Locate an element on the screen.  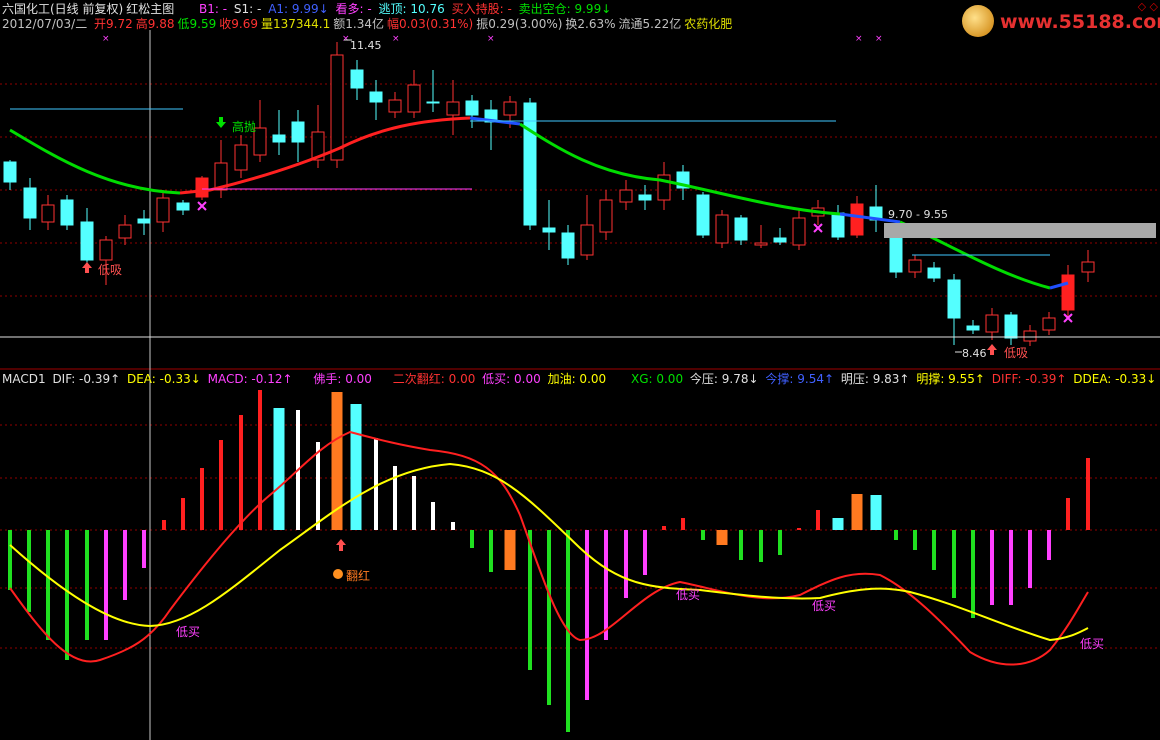
macd-jiayou: 加油: 0.00 is located at coordinates (577, 379).